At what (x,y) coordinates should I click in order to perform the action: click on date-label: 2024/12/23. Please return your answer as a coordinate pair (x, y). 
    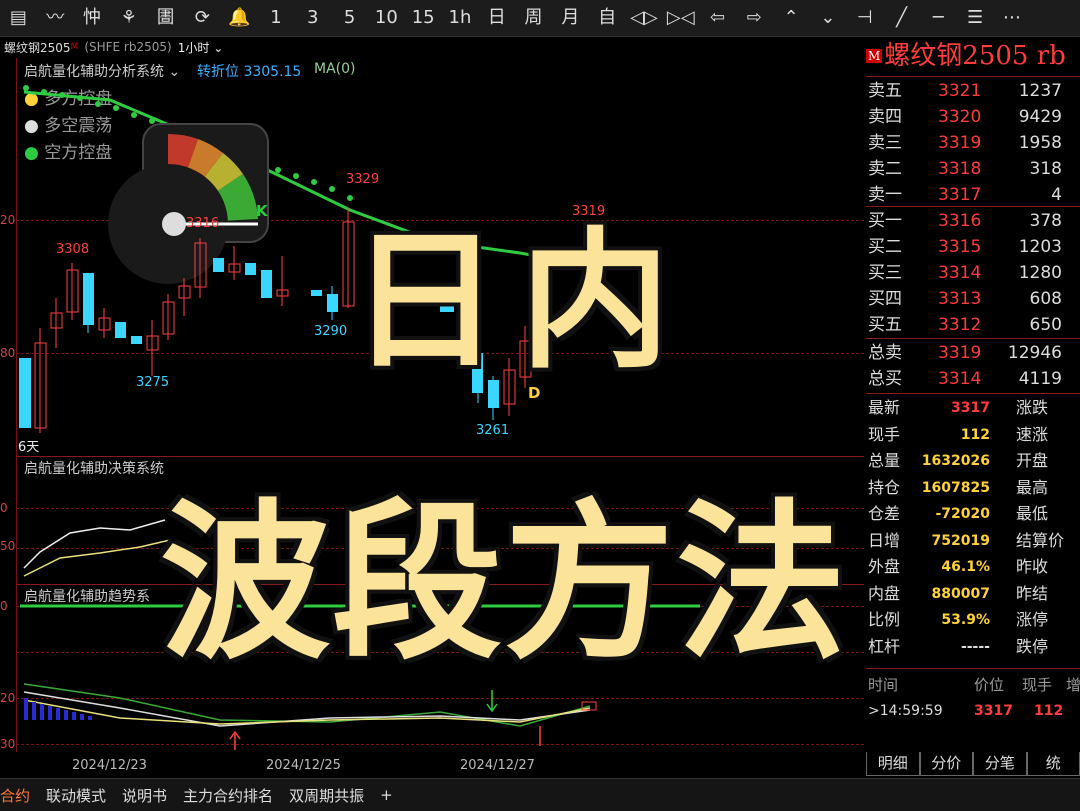
    Looking at the image, I should click on (109, 765).